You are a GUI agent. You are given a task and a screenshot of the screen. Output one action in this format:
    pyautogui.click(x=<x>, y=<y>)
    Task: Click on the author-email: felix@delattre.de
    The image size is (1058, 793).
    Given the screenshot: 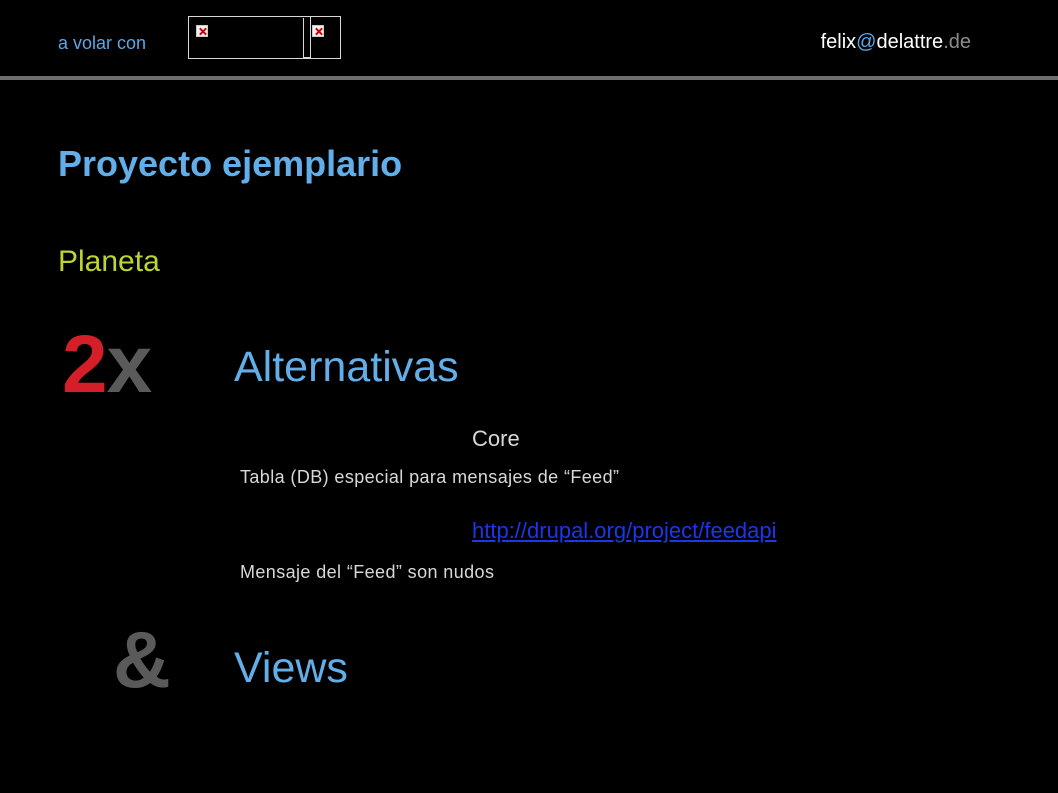 What is the action you would take?
    pyautogui.click(x=896, y=42)
    